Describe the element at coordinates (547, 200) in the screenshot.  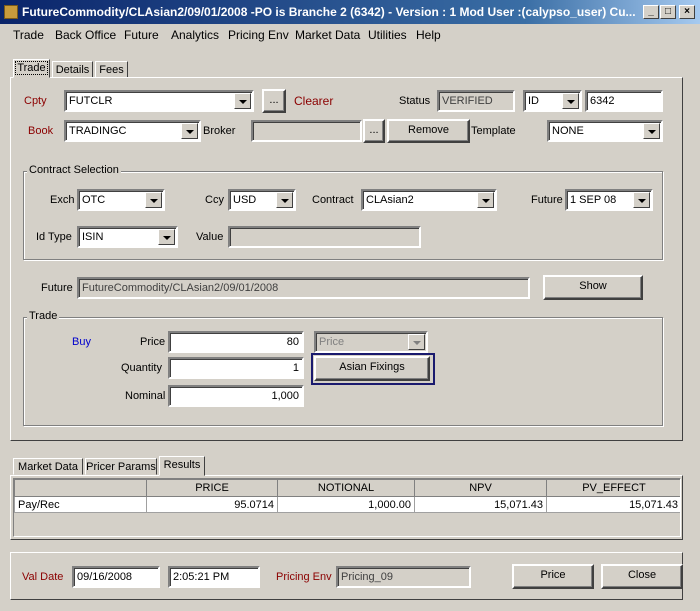
I see `future-select-label: Future` at that location.